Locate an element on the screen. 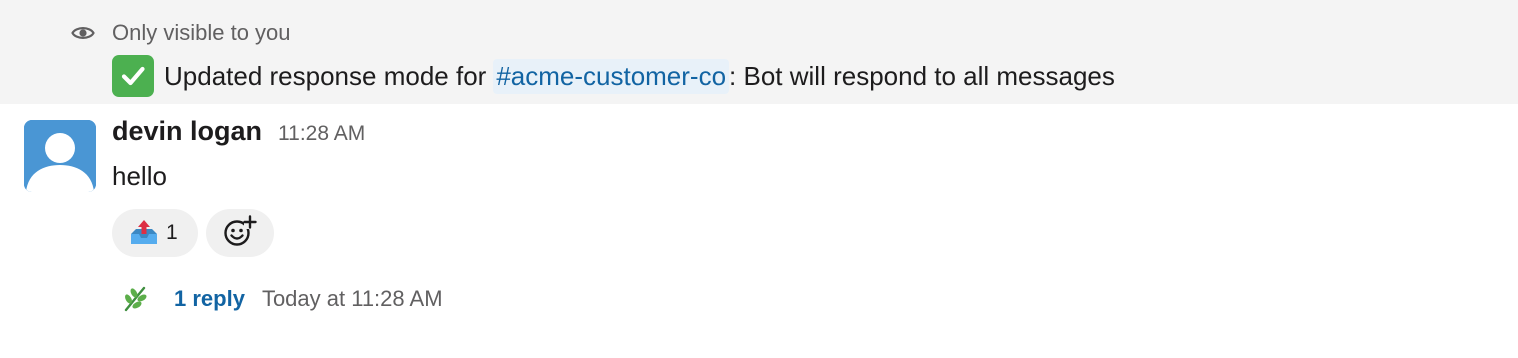 This screenshot has height=358, width=1518. default-user-avatar is located at coordinates (60, 156).